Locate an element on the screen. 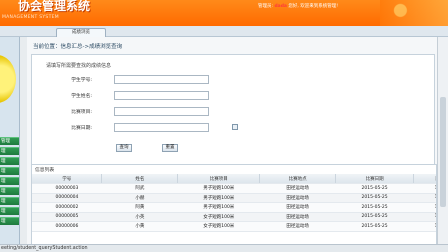  table-row: 00000005 小英 女子短跑100米 田径运动场 2015-05-25 13 is located at coordinates (234, 217).